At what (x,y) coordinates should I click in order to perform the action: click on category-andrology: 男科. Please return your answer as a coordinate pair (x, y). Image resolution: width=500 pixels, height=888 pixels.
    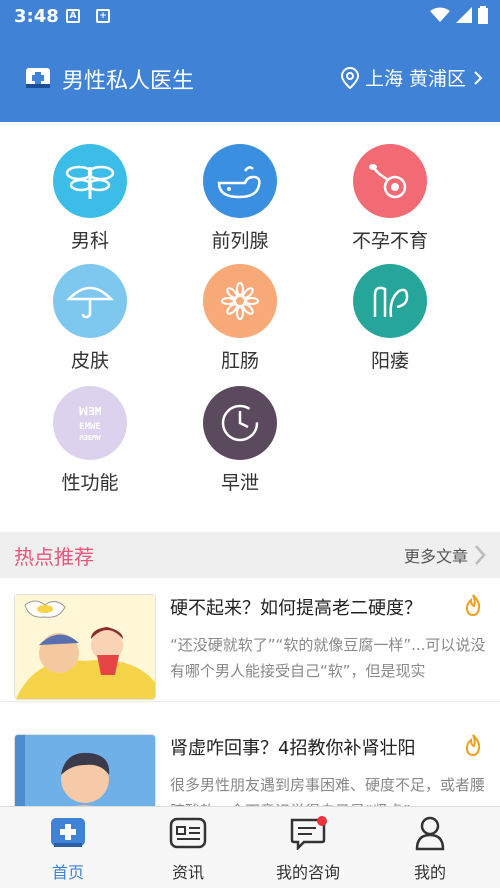
    Looking at the image, I should click on (90, 198).